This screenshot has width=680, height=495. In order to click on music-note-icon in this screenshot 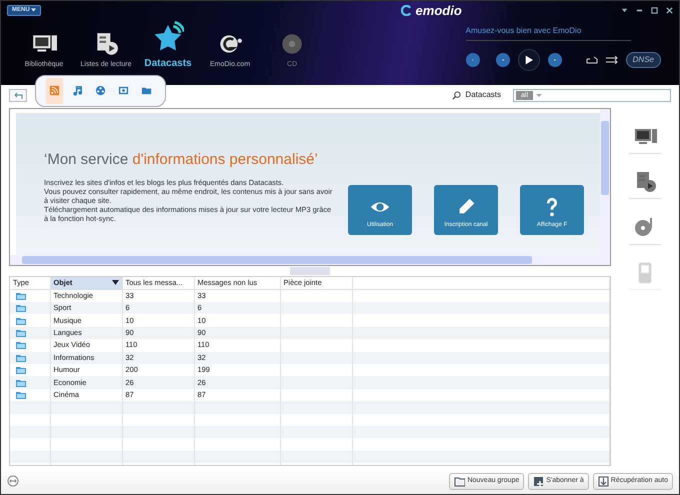, I will do `click(77, 90)`.